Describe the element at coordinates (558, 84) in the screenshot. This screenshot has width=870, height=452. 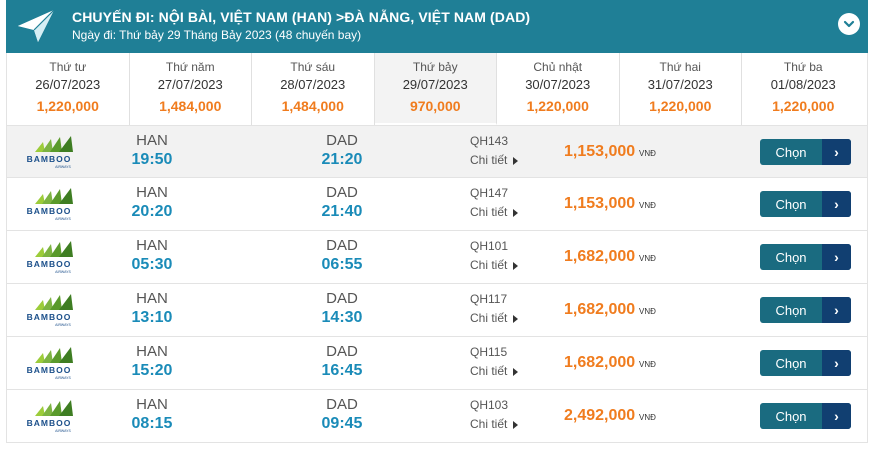
I see `date-value: 30/07/2023` at that location.